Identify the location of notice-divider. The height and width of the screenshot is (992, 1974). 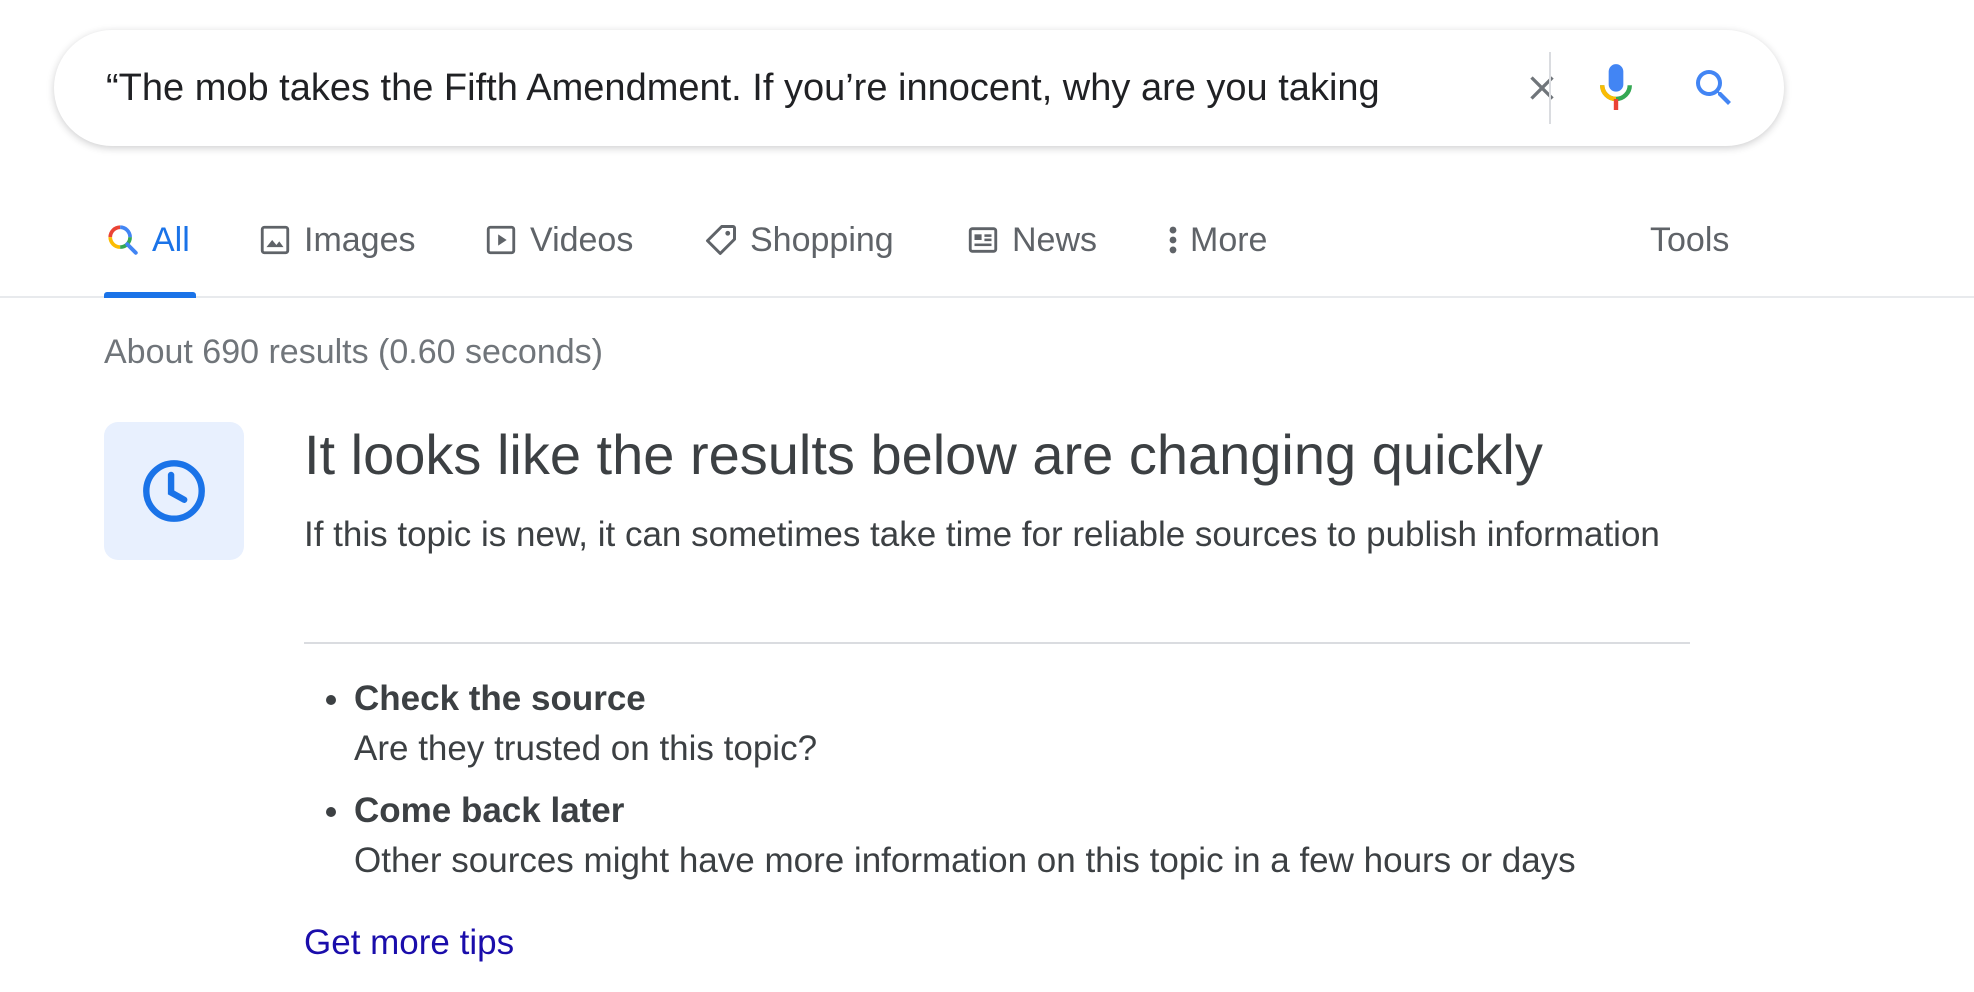
(997, 643).